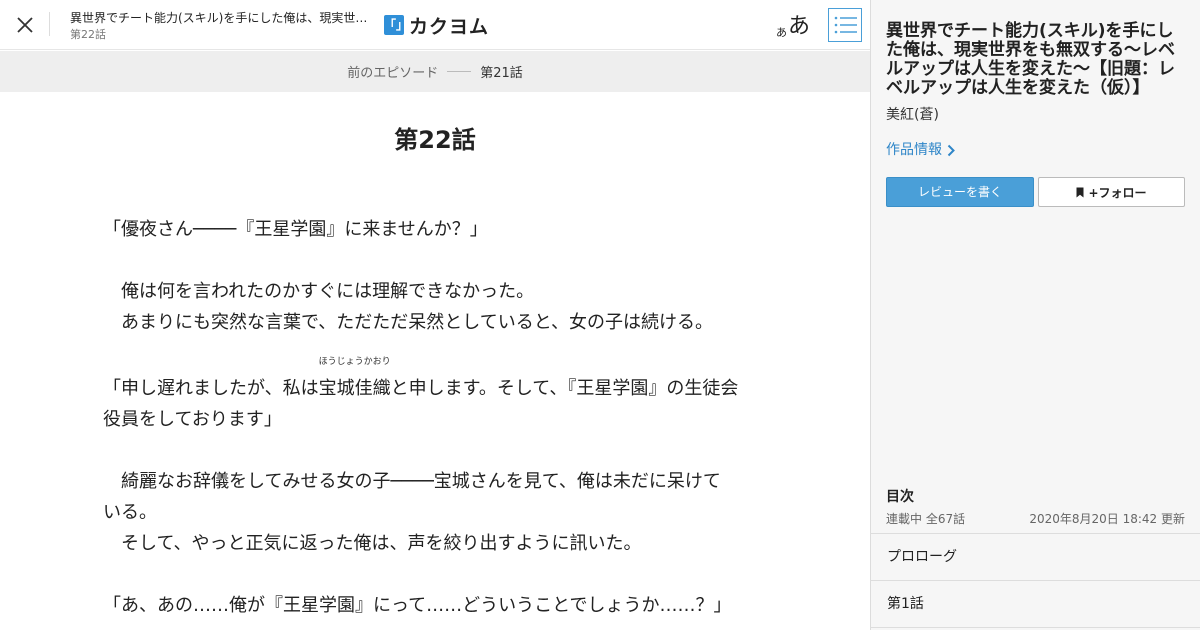 The image size is (1200, 630). What do you see at coordinates (1080, 192) in the screenshot?
I see `bookmark-icon` at bounding box center [1080, 192].